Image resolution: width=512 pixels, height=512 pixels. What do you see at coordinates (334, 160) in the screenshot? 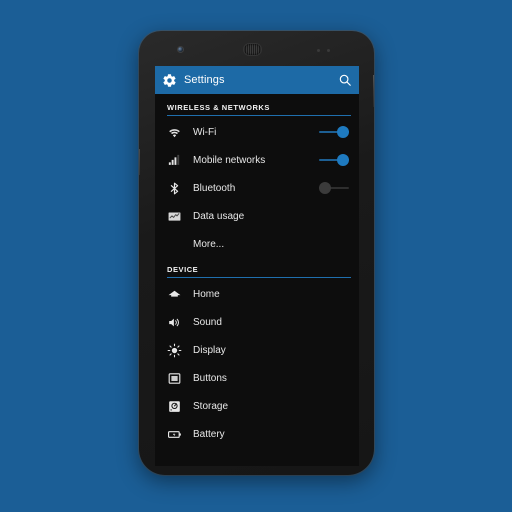
I see `toggle-mobile-networks` at bounding box center [334, 160].